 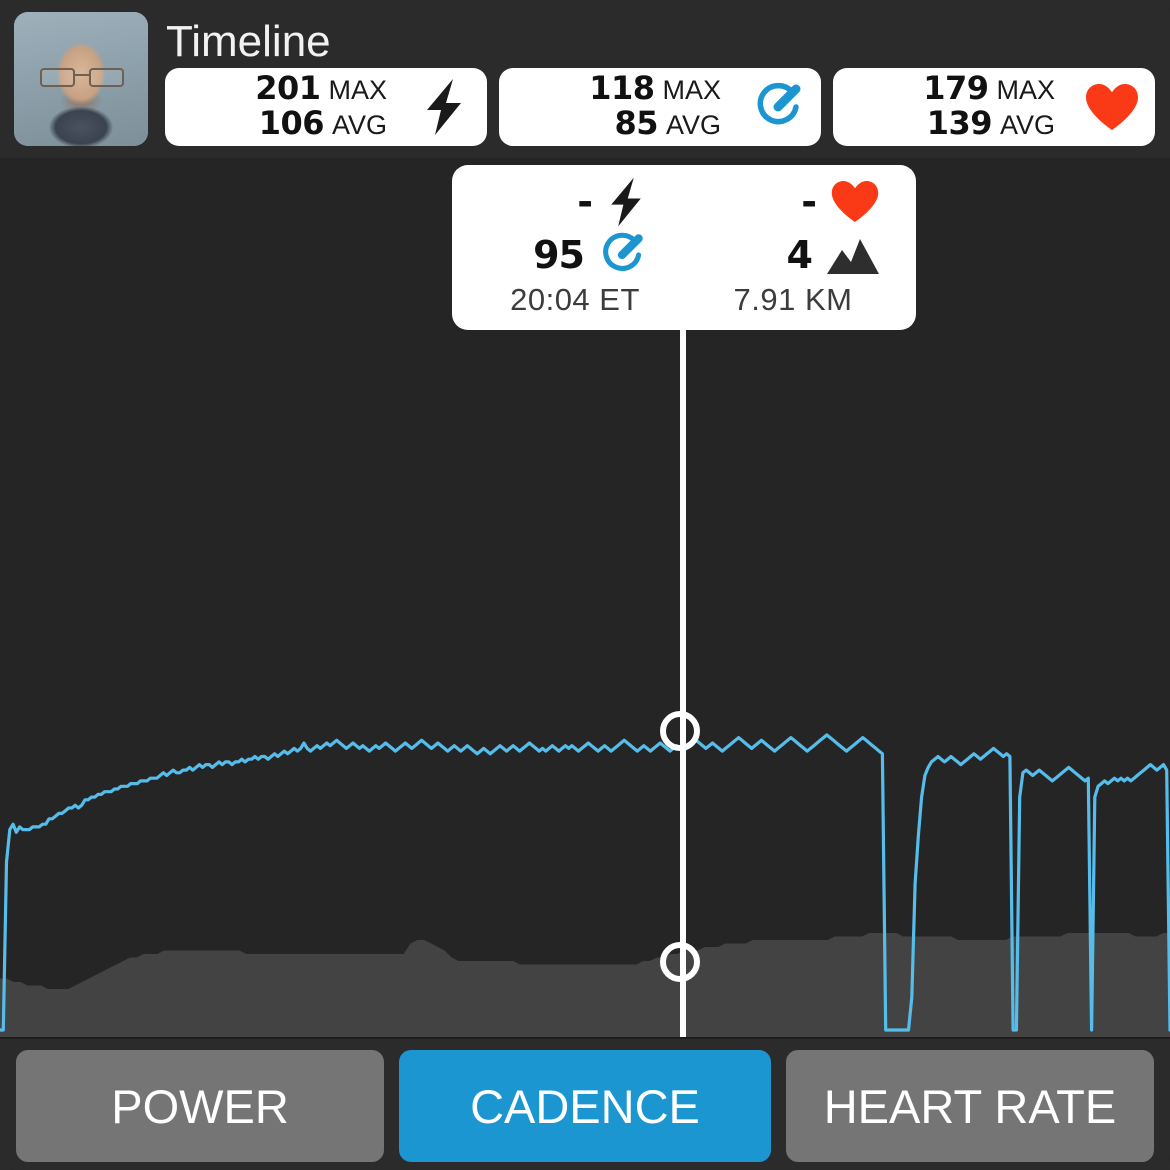 I want to click on summary-card-cadence-values: 118 MAX 85 AVG, so click(x=617, y=107).